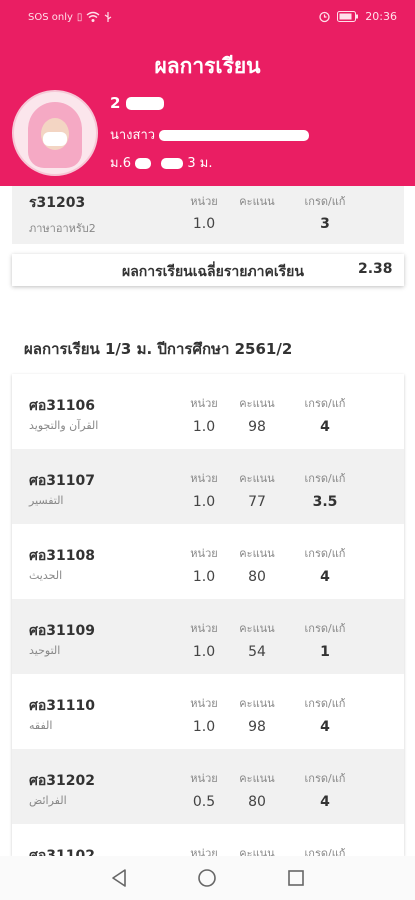 The image size is (415, 900). Describe the element at coordinates (45, 650) in the screenshot. I see `course-subtitle: التوحيد` at that location.